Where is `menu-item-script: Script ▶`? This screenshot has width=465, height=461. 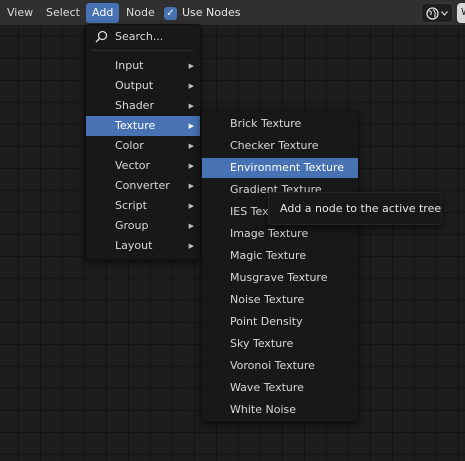 menu-item-script: Script ▶ is located at coordinates (143, 206).